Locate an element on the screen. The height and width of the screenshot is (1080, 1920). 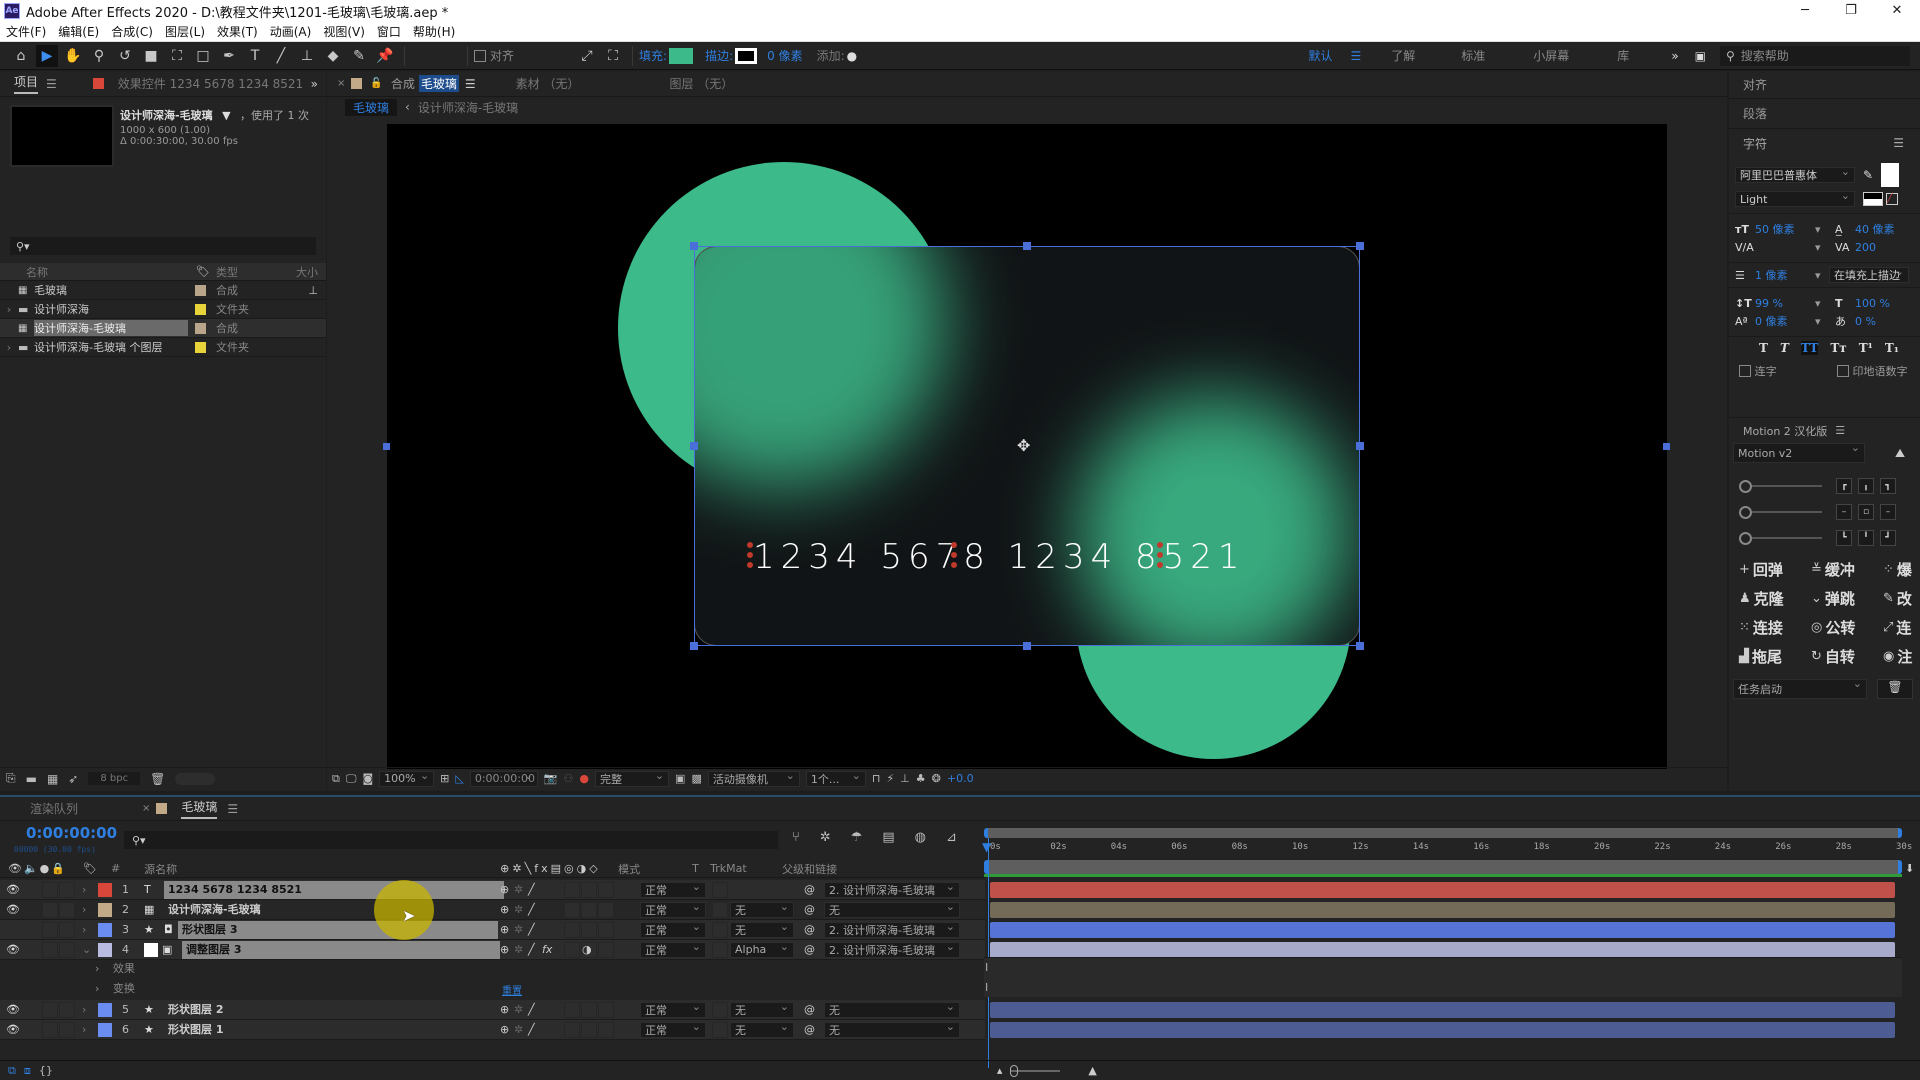
blend-mode-dropdown: 正常 is located at coordinates (673, 889).